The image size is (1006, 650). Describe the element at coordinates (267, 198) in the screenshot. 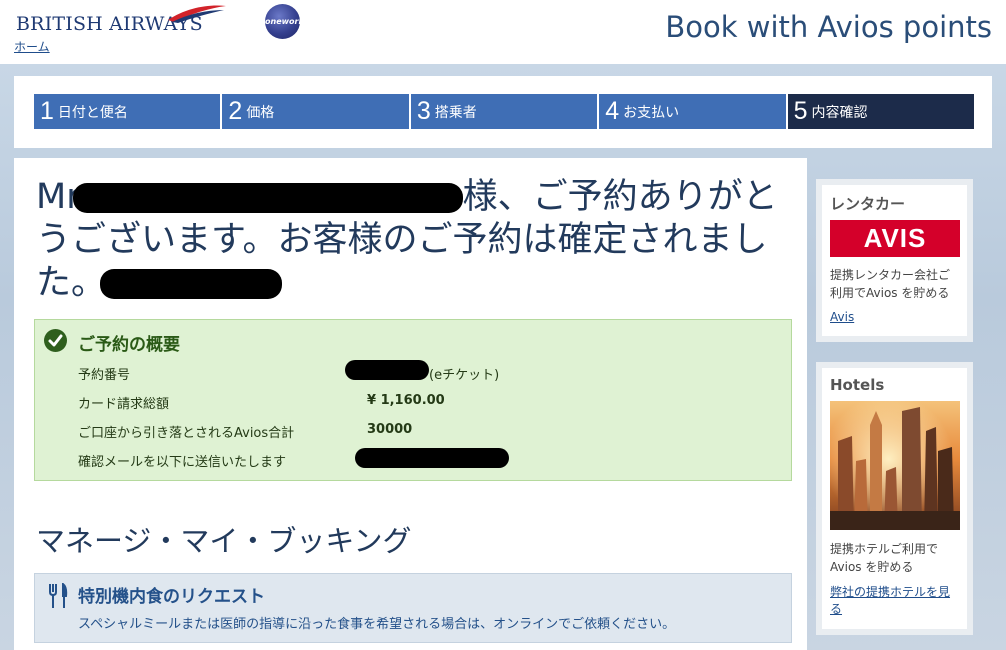

I see `redacted-name` at that location.